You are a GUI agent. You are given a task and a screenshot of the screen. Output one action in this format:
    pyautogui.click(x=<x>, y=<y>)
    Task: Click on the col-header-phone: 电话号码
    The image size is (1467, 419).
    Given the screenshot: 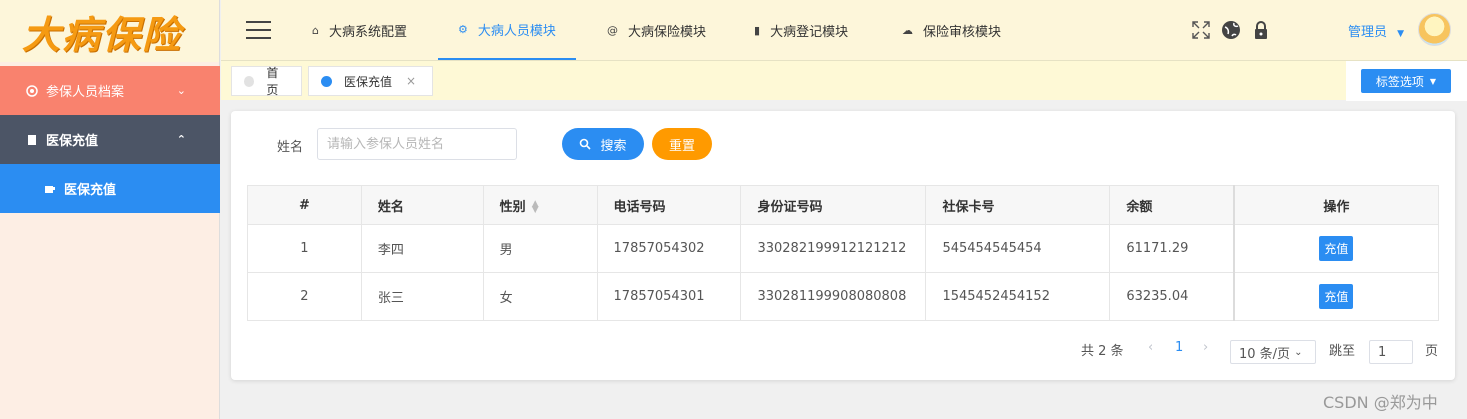 What is the action you would take?
    pyautogui.click(x=669, y=205)
    